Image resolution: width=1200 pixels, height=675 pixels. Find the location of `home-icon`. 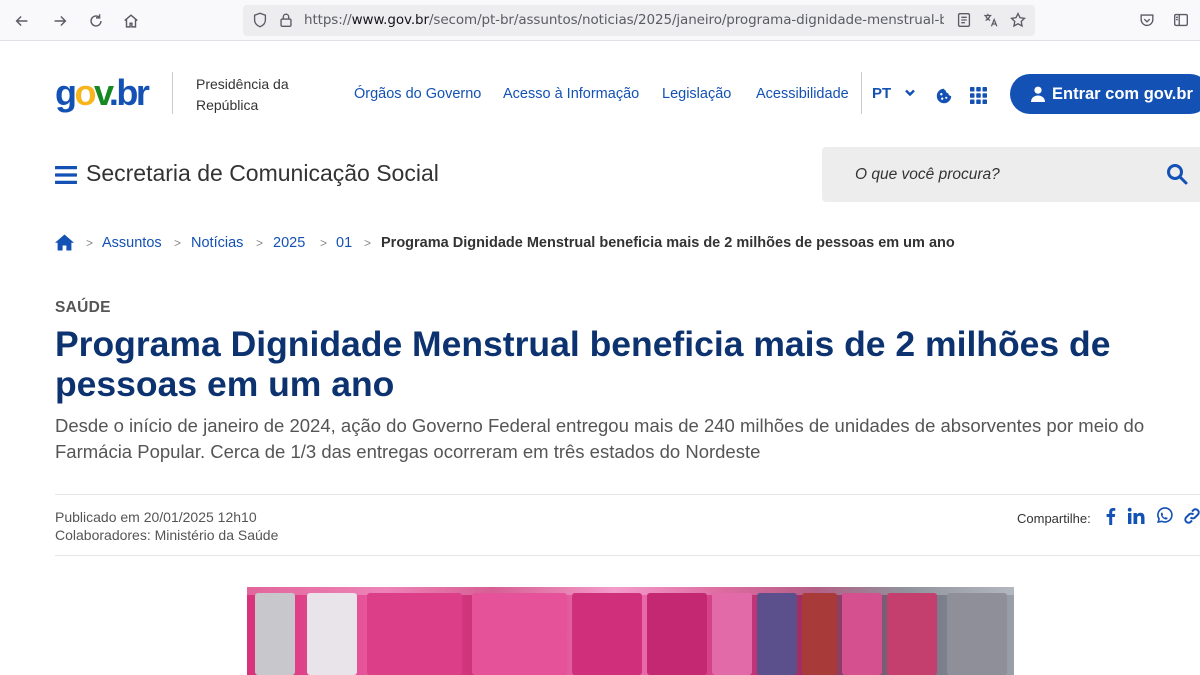

home-icon is located at coordinates (131, 21).